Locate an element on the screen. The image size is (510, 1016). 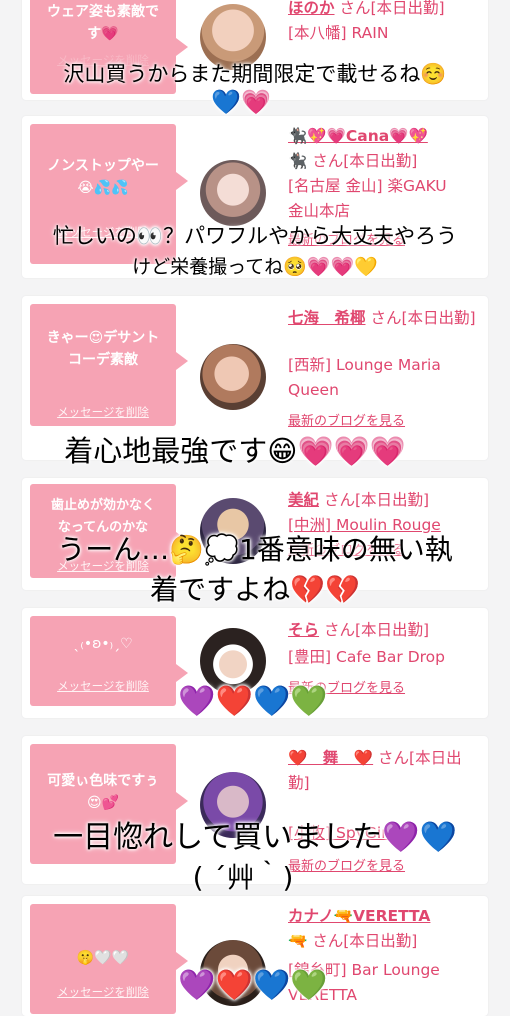
overlay-text: 沢山買うからまた期間限定で載せるね☺️ is located at coordinates (255, 74).